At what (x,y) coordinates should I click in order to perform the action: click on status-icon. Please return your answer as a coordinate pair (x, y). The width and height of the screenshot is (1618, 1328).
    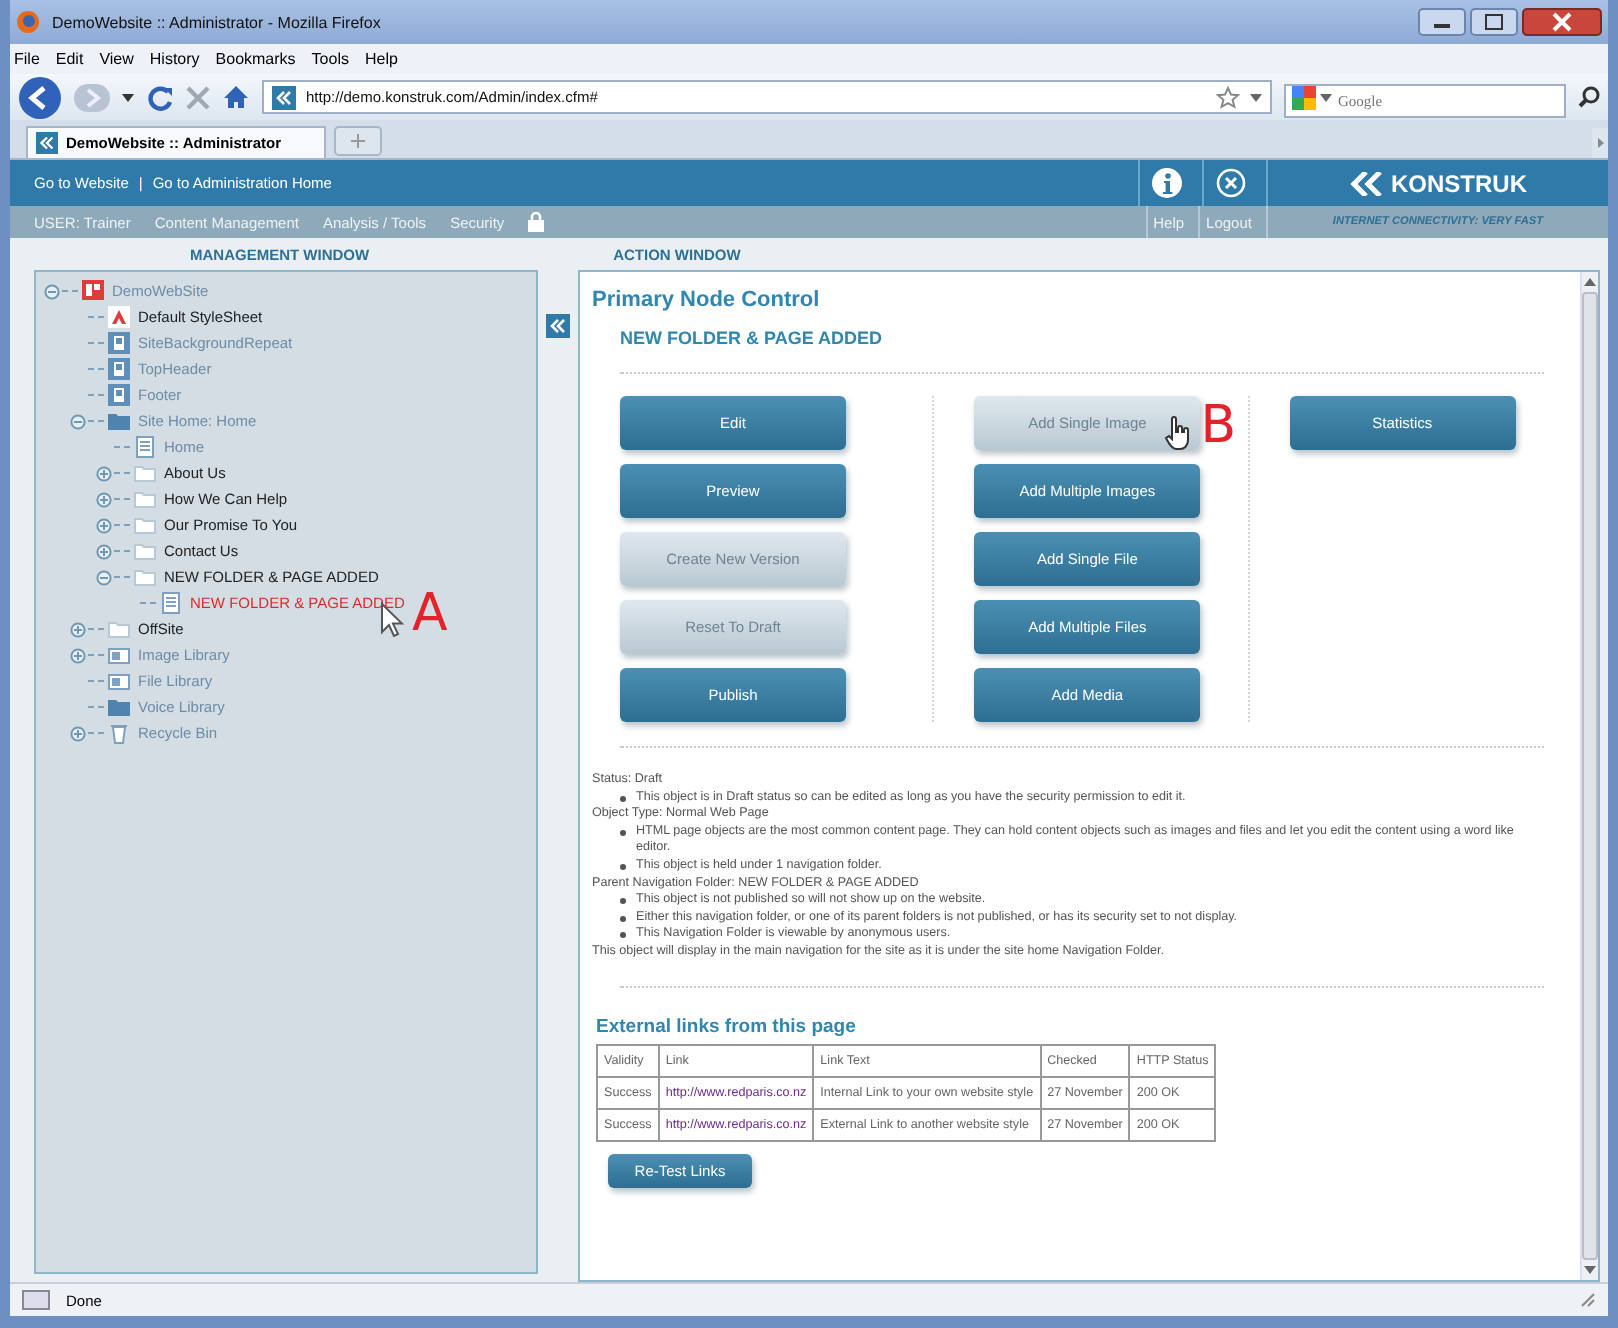
    Looking at the image, I should click on (36, 1300).